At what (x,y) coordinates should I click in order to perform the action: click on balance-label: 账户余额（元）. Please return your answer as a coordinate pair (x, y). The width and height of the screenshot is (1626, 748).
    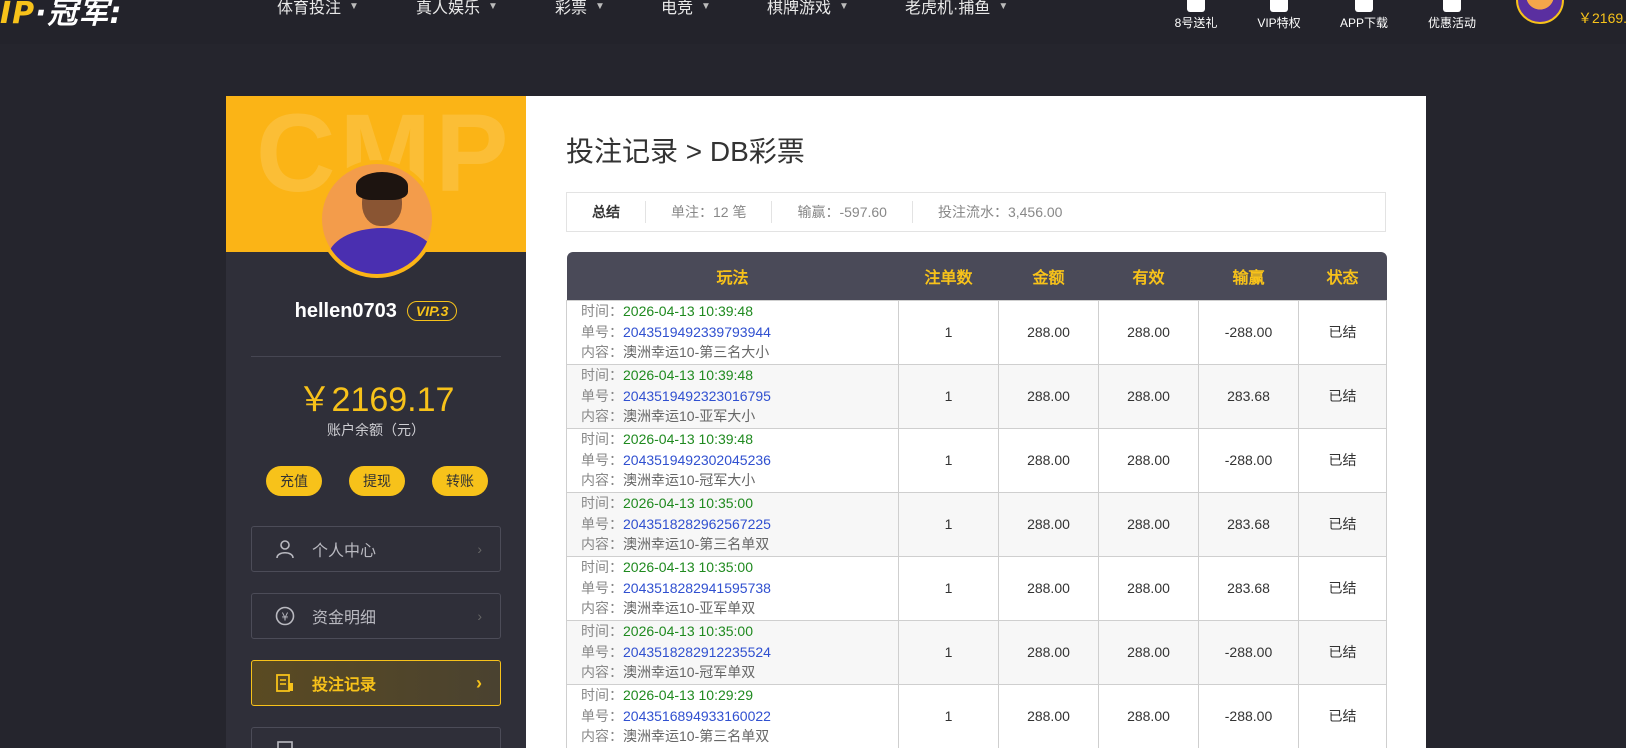
    Looking at the image, I should click on (376, 430).